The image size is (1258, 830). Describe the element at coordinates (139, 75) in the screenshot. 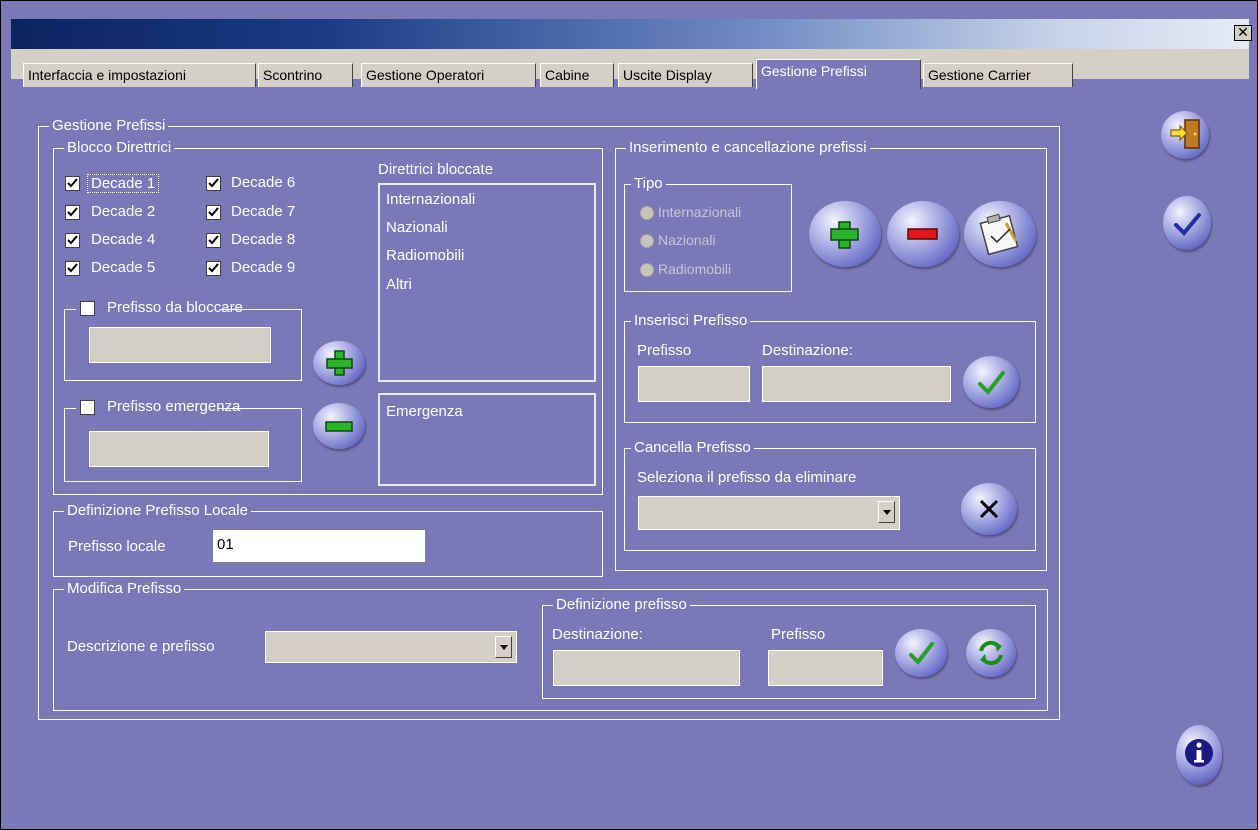

I see `tab-interfaccia: Interfaccia e impostazioni` at that location.